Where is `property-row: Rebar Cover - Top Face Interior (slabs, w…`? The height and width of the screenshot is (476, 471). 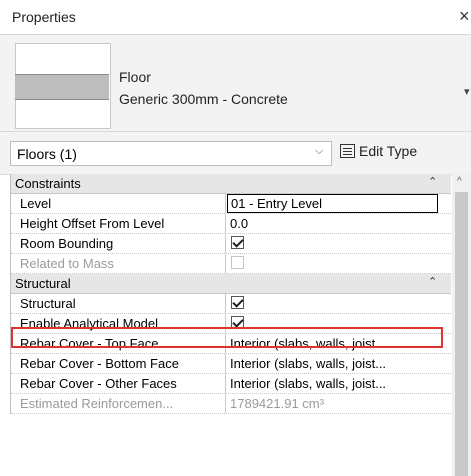
property-row: Rebar Cover - Top Face Interior (slabs, w… is located at coordinates (231, 344).